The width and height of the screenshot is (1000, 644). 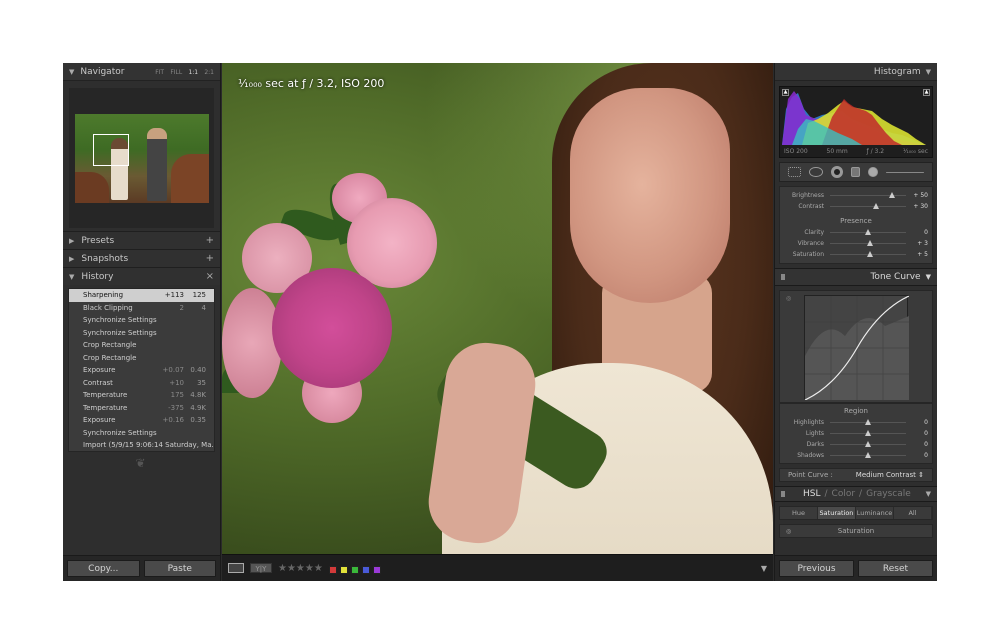 What do you see at coordinates (176, 407) in the screenshot?
I see `history-delta: -375` at bounding box center [176, 407].